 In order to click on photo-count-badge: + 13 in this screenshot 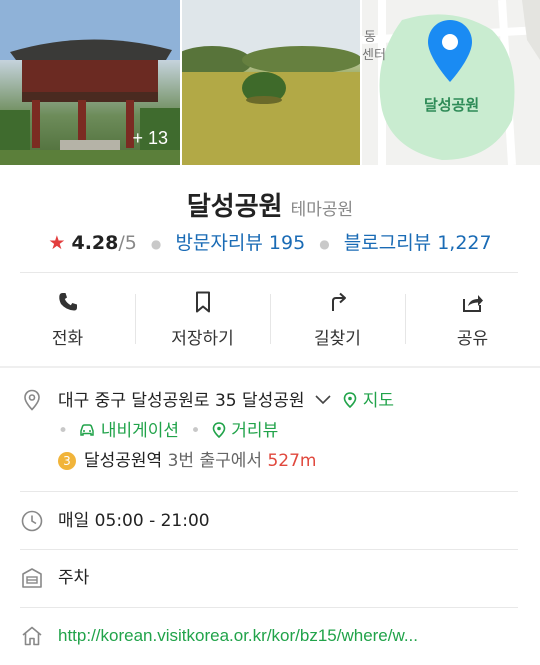, I will do `click(150, 138)`.